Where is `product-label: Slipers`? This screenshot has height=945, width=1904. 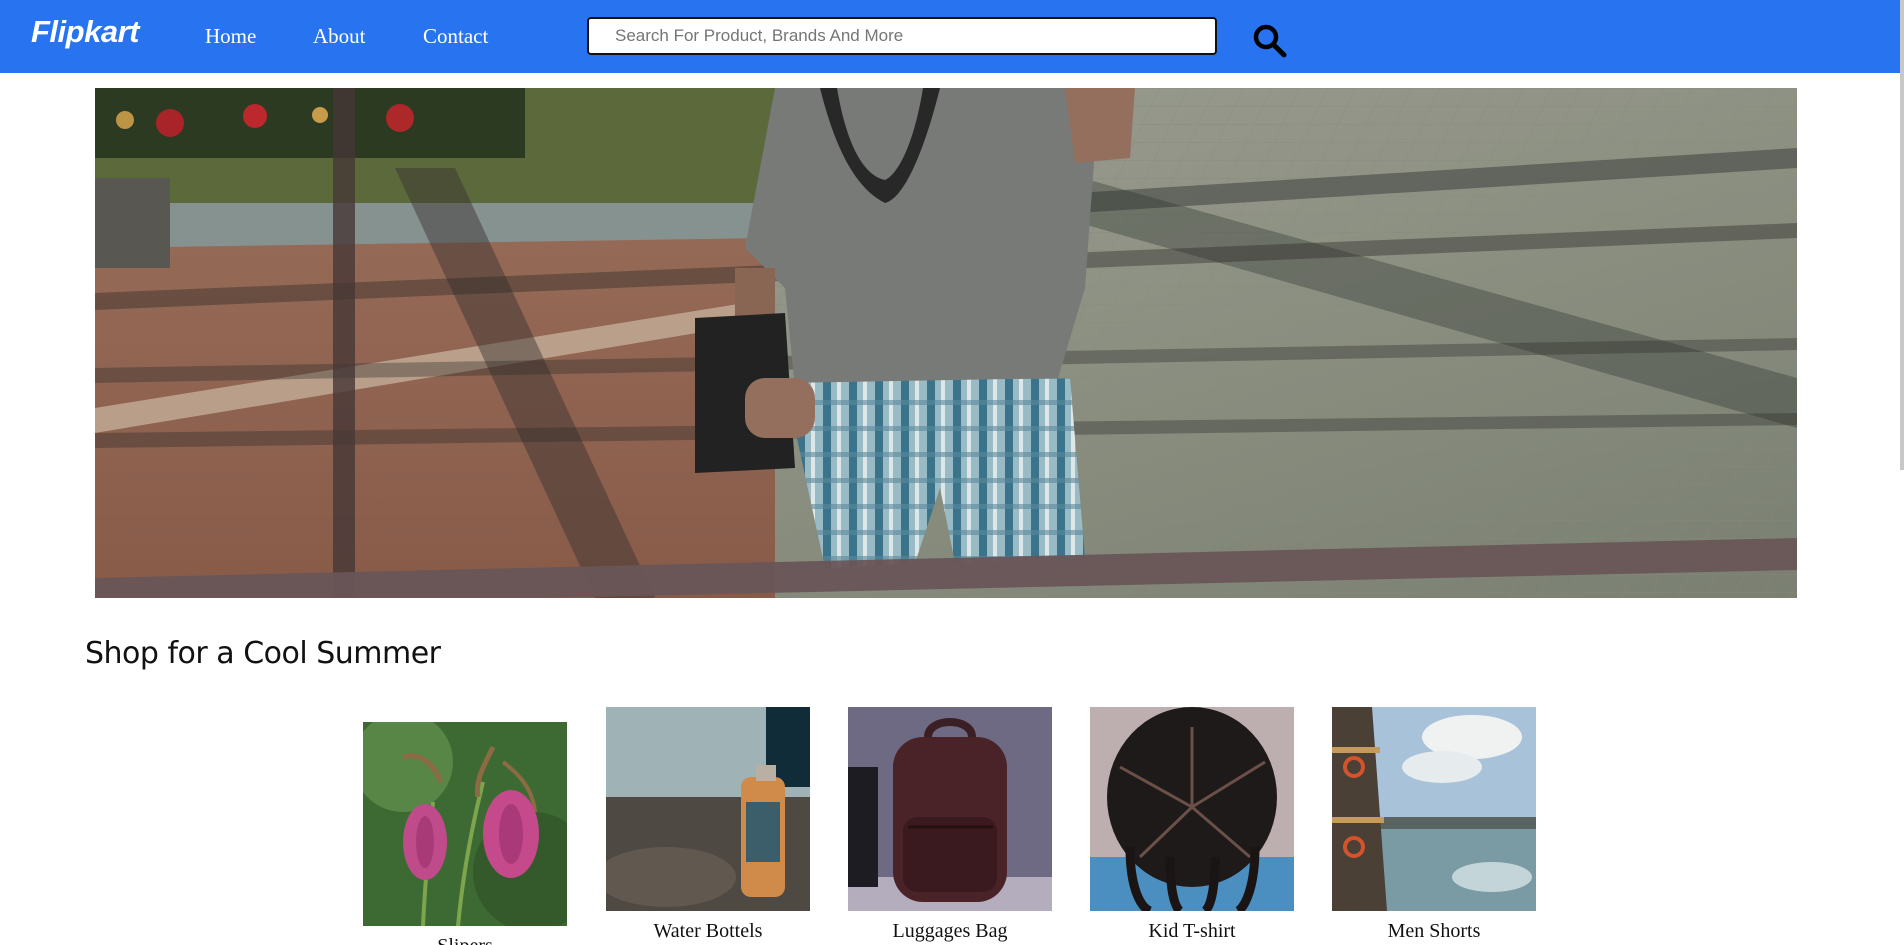 product-label: Slipers is located at coordinates (465, 940).